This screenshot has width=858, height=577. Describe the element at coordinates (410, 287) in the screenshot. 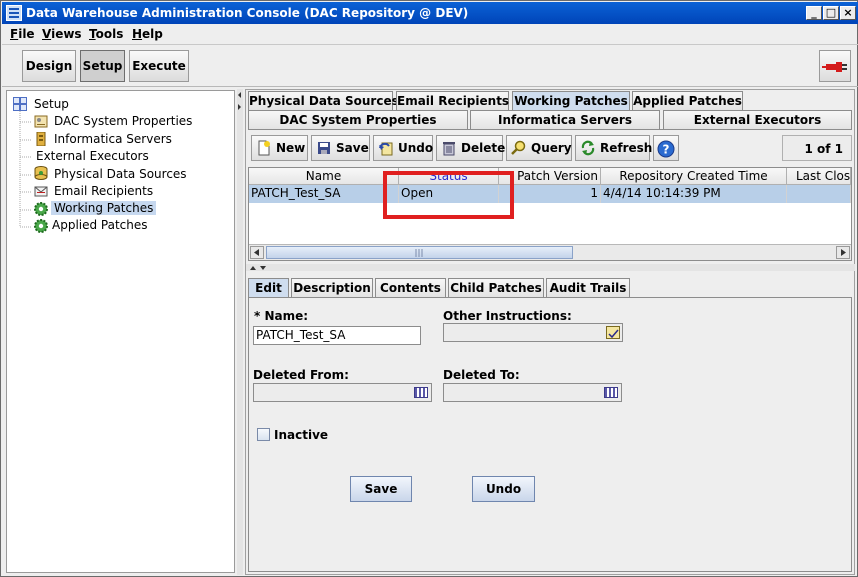

I see `tab-contents: Contents` at that location.